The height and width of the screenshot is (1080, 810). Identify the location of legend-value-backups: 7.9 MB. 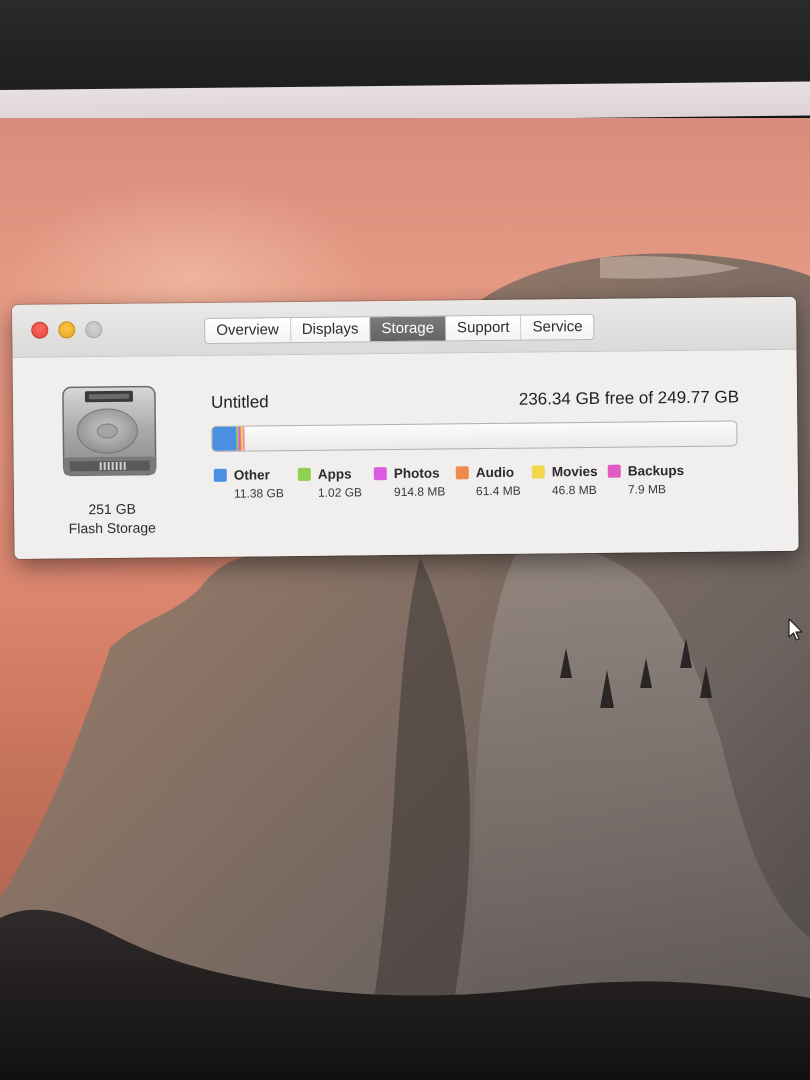
(647, 489).